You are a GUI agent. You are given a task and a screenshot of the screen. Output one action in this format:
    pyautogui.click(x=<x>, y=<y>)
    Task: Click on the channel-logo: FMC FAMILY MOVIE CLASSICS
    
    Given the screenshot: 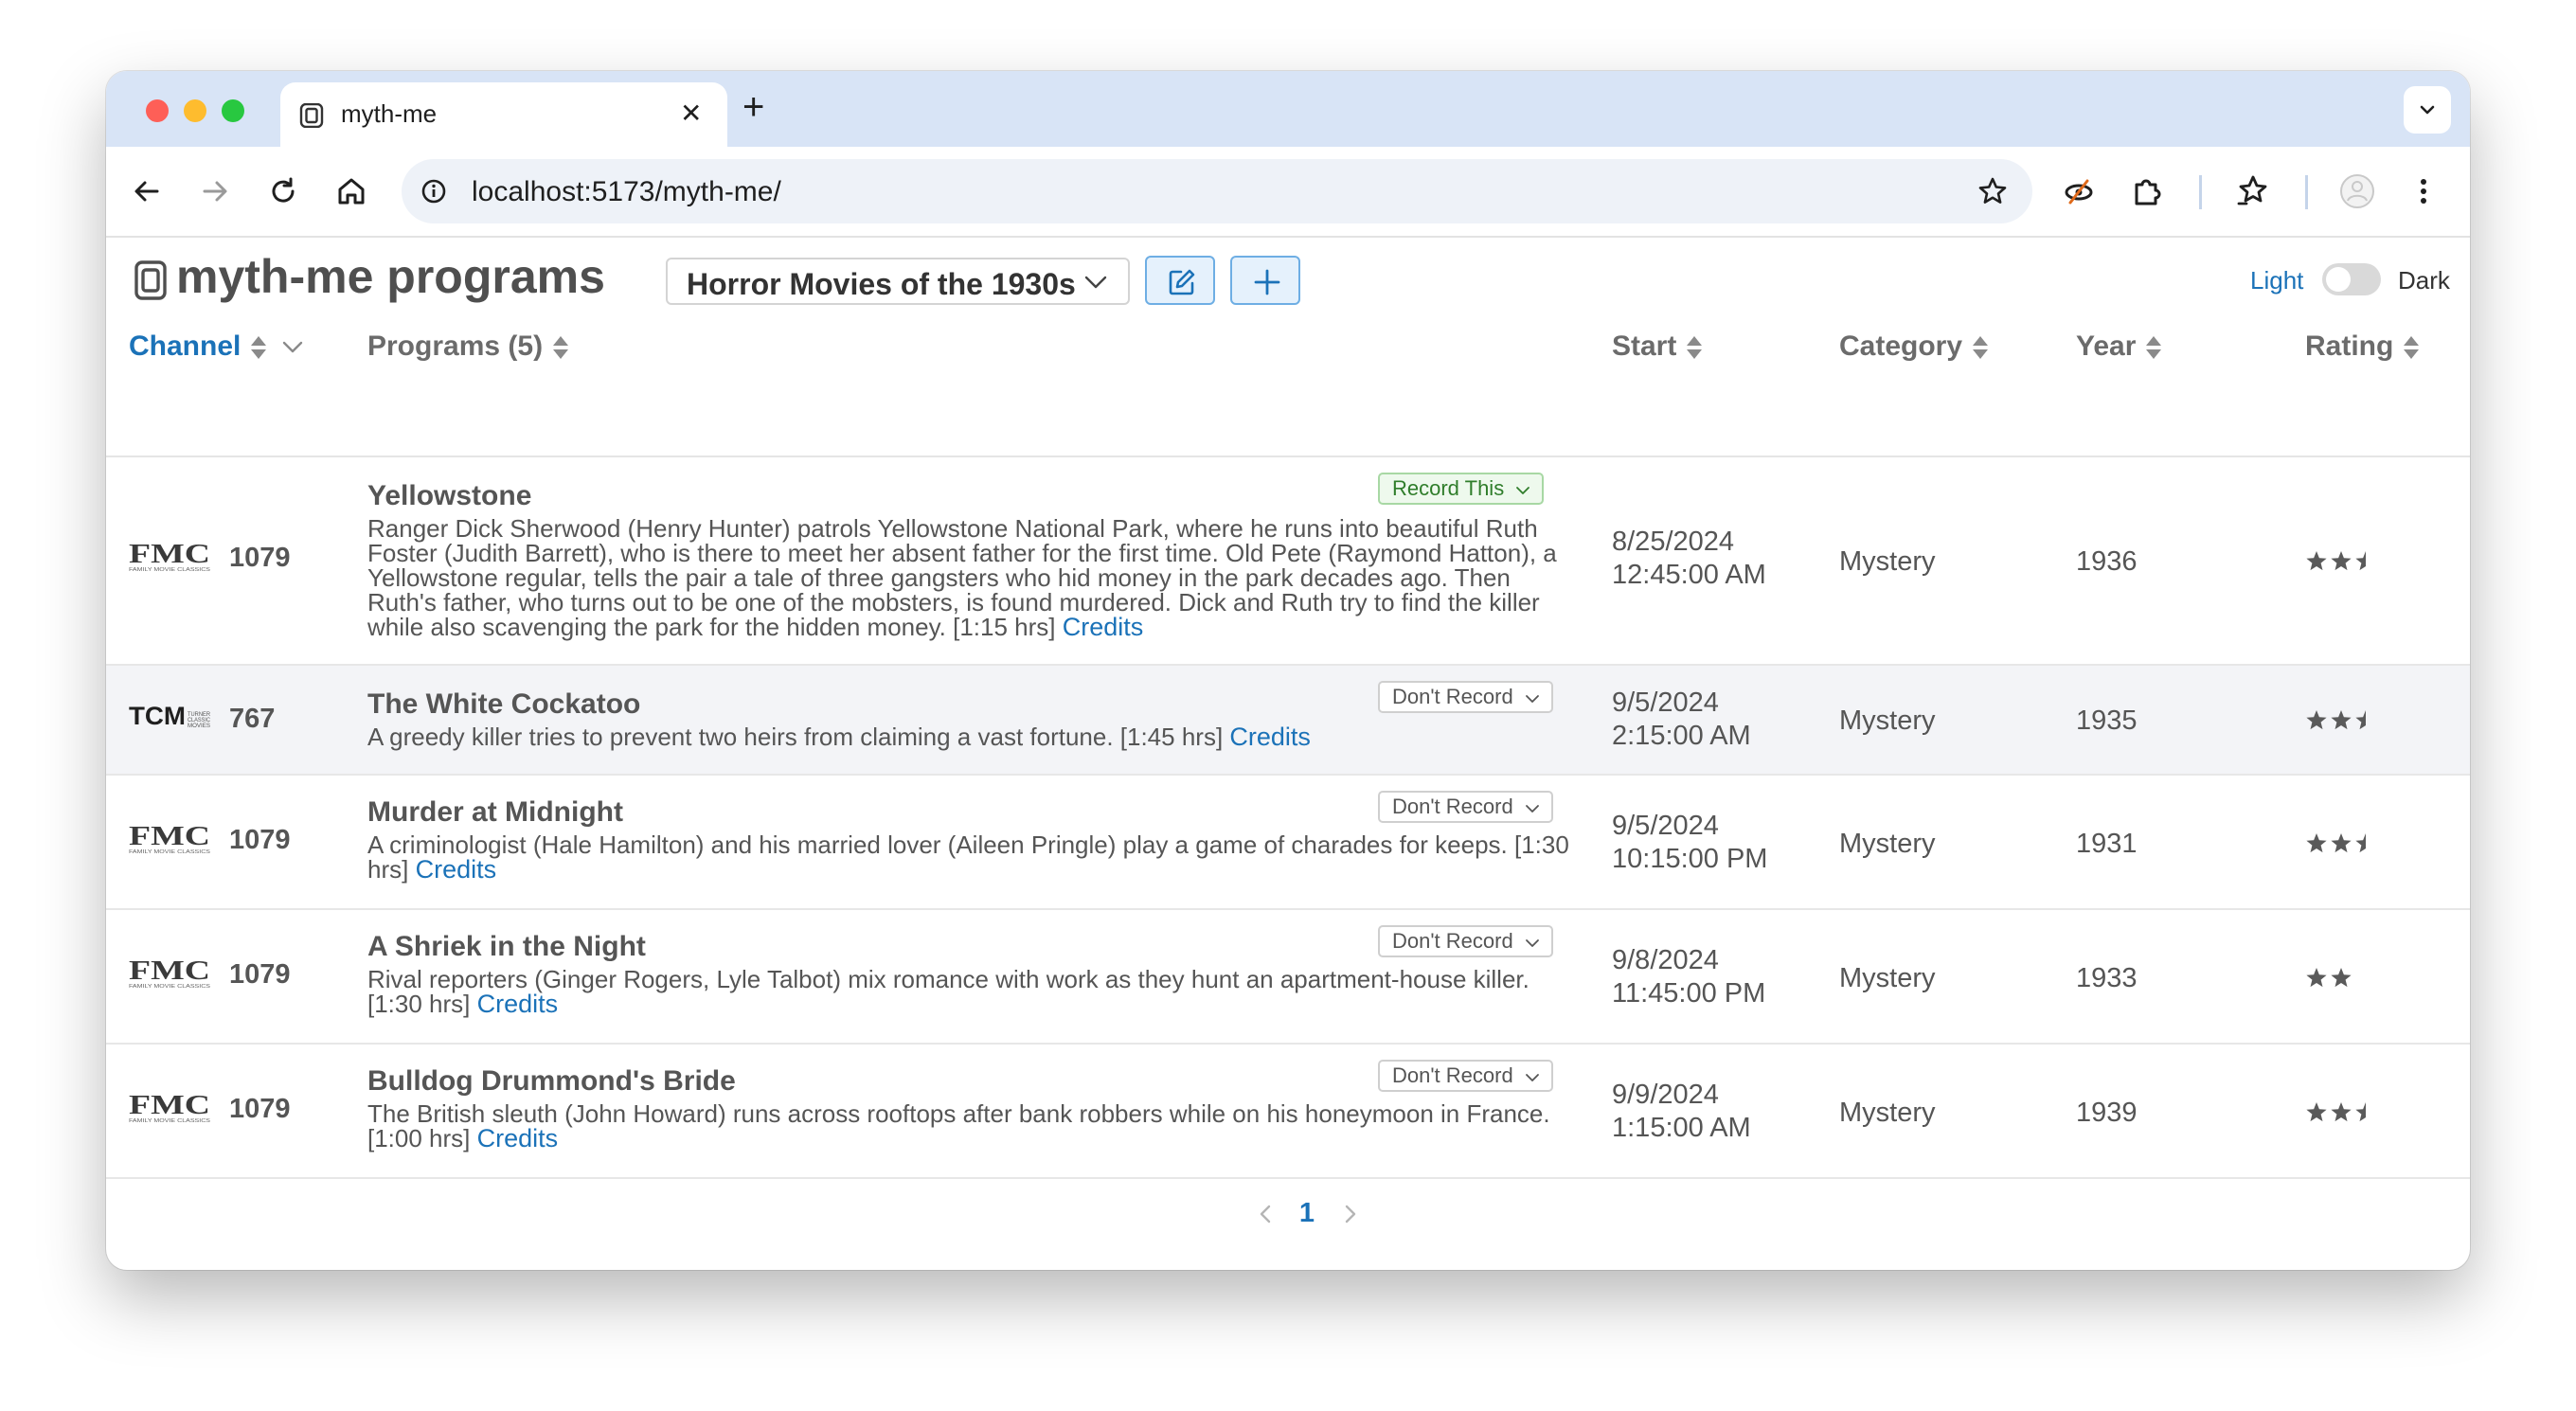 What is the action you would take?
    pyautogui.click(x=171, y=1108)
    